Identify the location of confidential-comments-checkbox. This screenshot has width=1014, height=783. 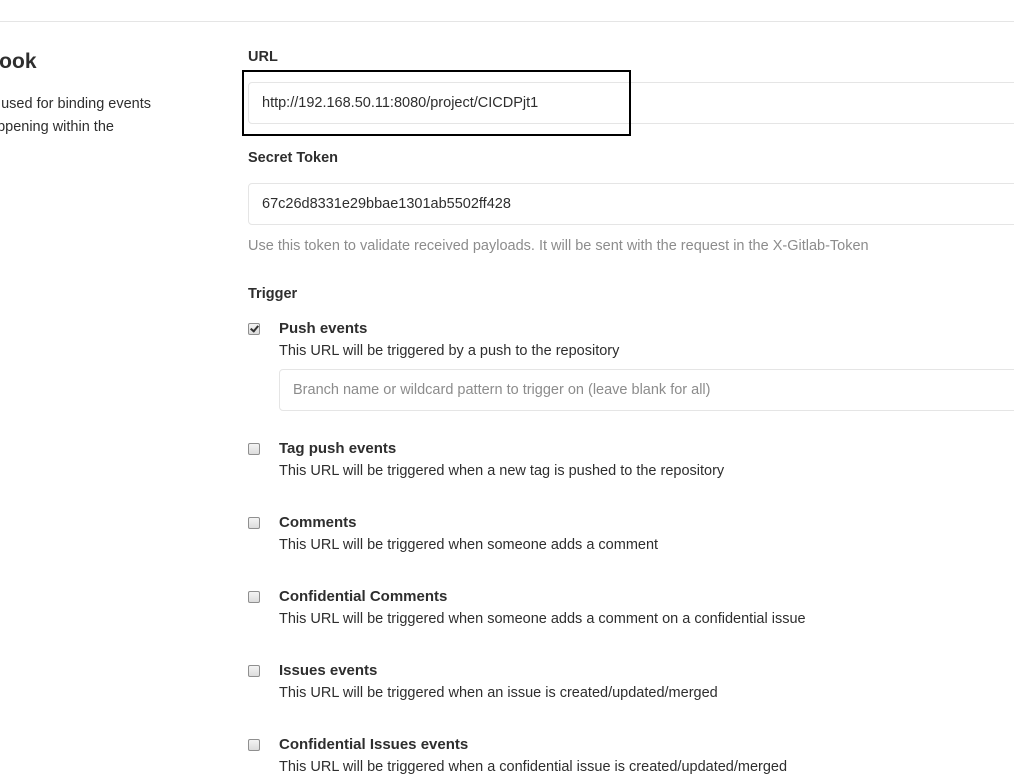
(254, 597).